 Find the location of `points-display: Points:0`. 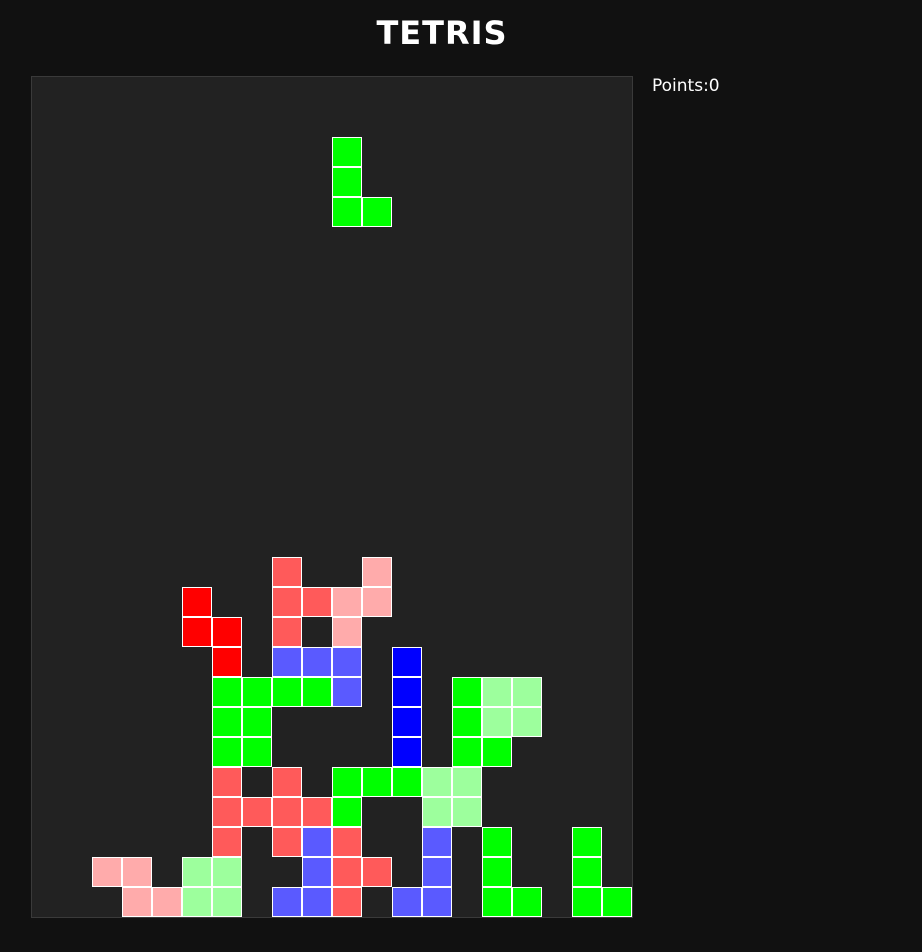

points-display: Points:0 is located at coordinates (686, 86).